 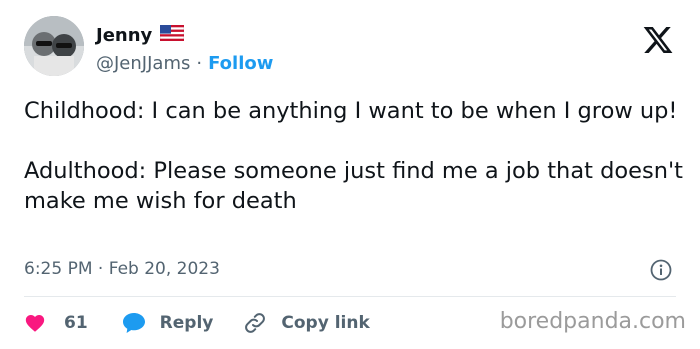 I want to click on us-flag-icon, so click(x=172, y=34).